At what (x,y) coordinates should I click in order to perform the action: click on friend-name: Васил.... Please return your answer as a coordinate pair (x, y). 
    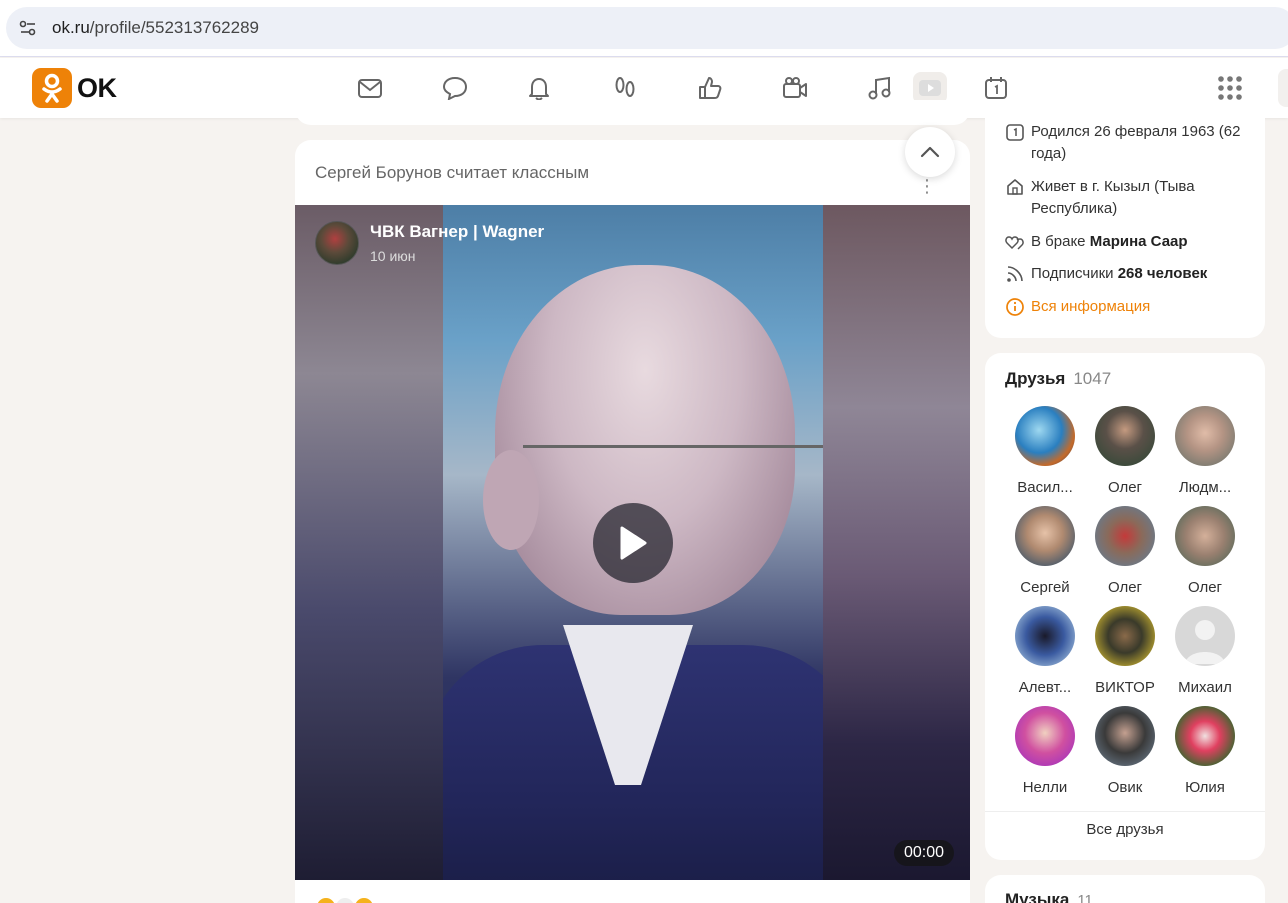
    Looking at the image, I should click on (1045, 487).